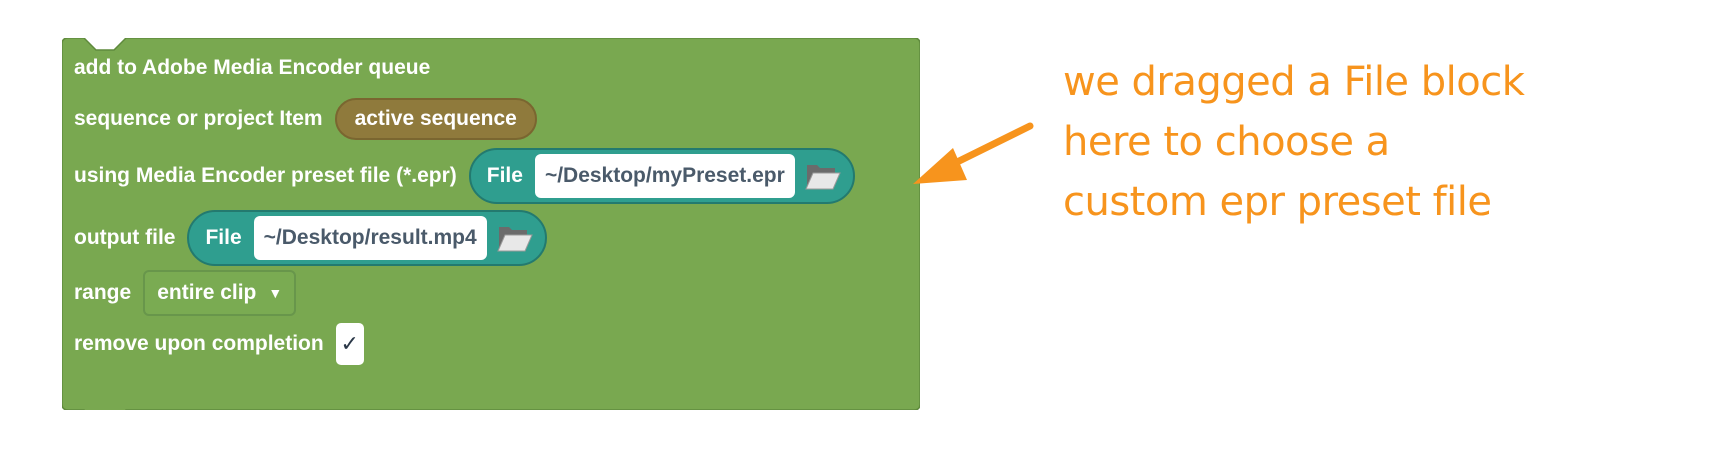 The height and width of the screenshot is (452, 1722). I want to click on annotation-line-2: here to choose a, so click(1226, 142).